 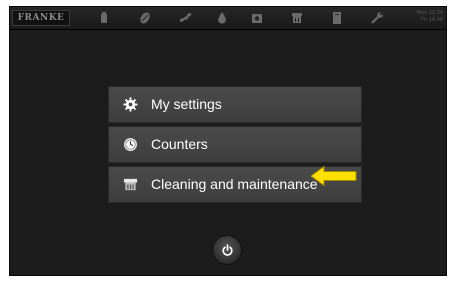 What do you see at coordinates (41, 18) in the screenshot?
I see `franke-logo: FRANKE` at bounding box center [41, 18].